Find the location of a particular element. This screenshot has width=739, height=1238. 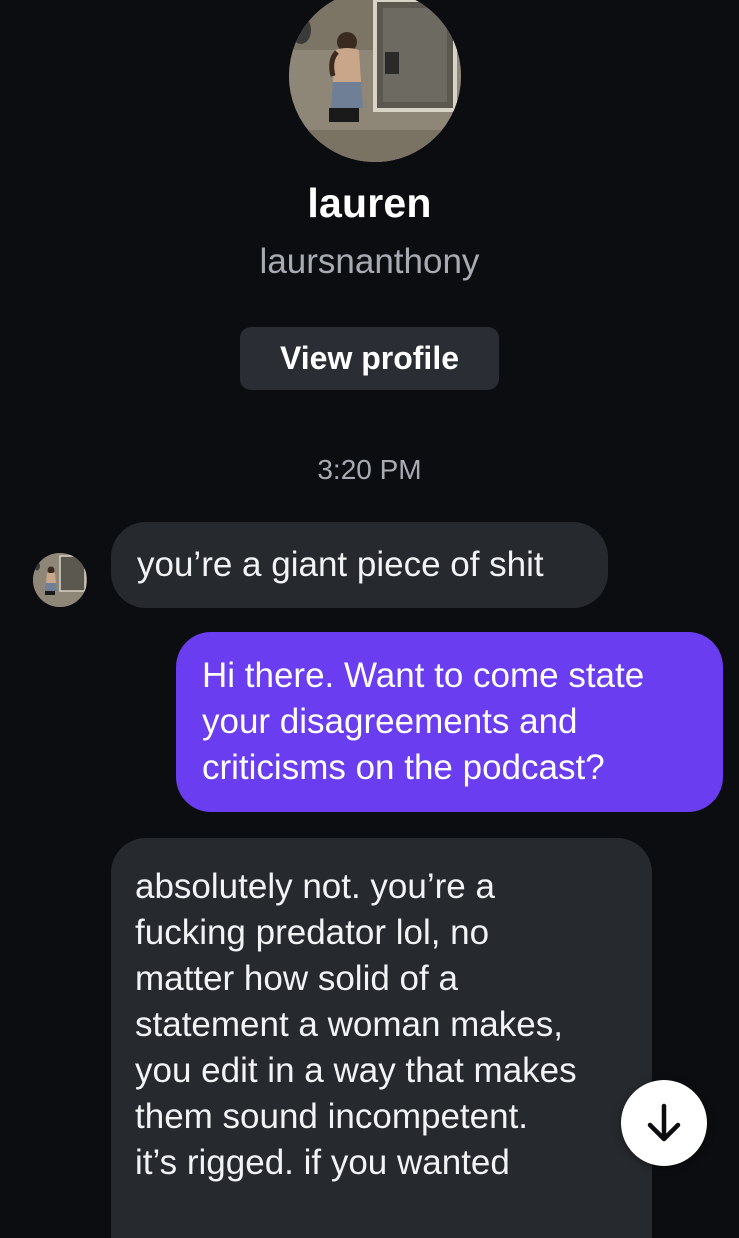

sender-avatar is located at coordinates (60, 580).